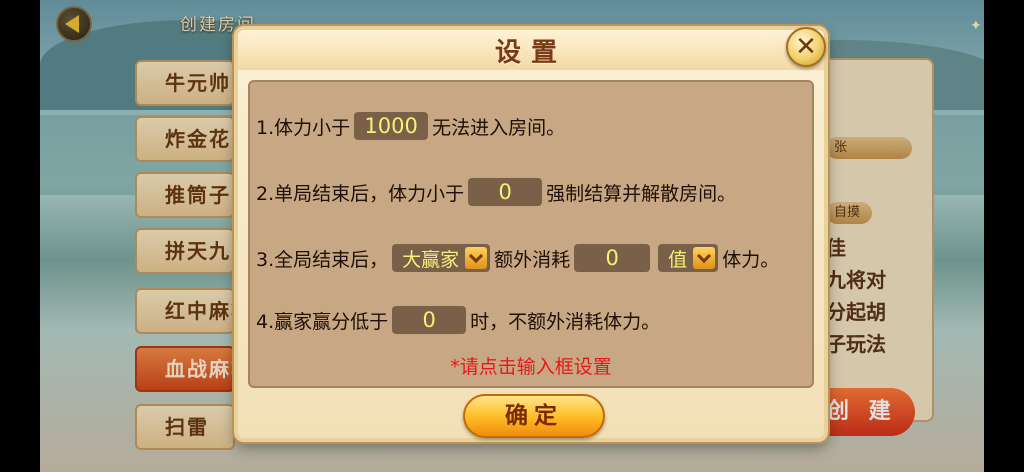 Image resolution: width=1024 pixels, height=472 pixels. I want to click on winner-score-input: 0, so click(429, 320).